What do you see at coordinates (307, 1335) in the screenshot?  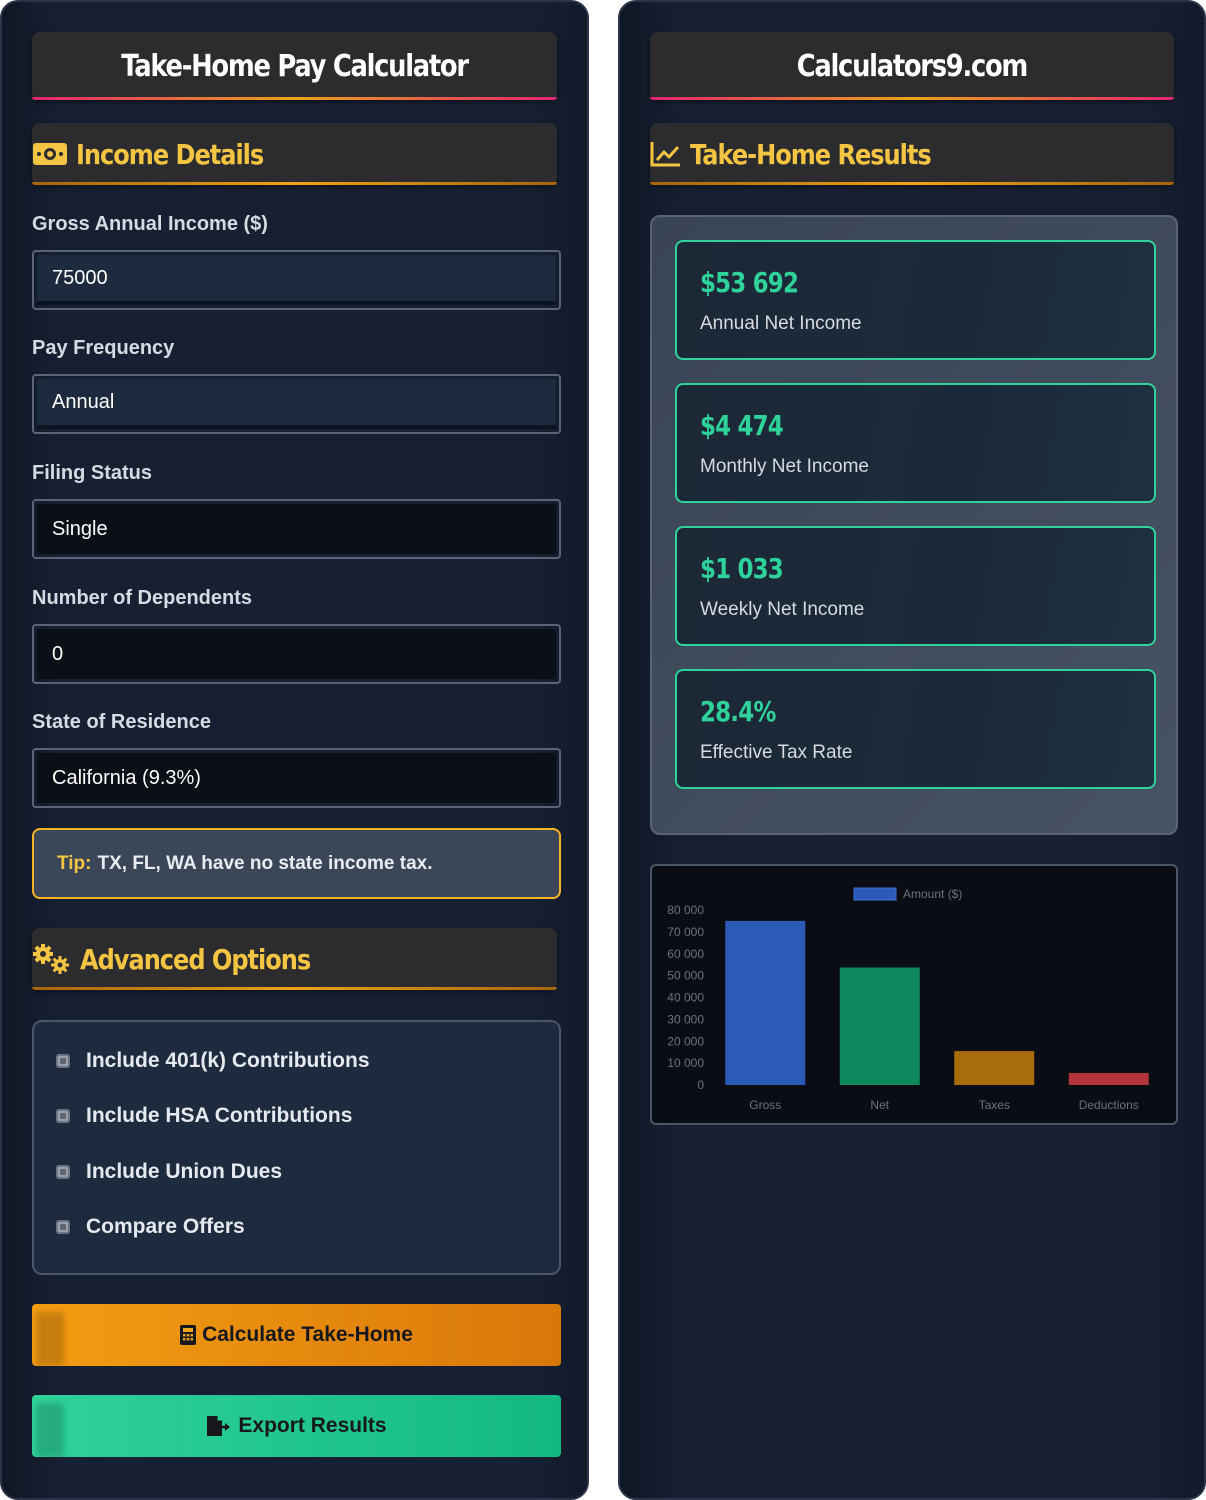 I see `calculate-button-label: Calculate Take-Home` at bounding box center [307, 1335].